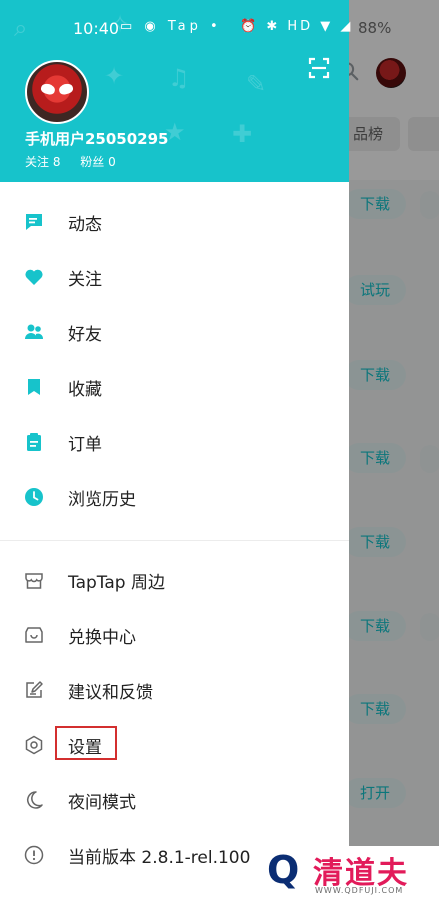 This screenshot has height=899, width=439. What do you see at coordinates (283, 870) in the screenshot?
I see `watermark-q-icon: Q` at bounding box center [283, 870].